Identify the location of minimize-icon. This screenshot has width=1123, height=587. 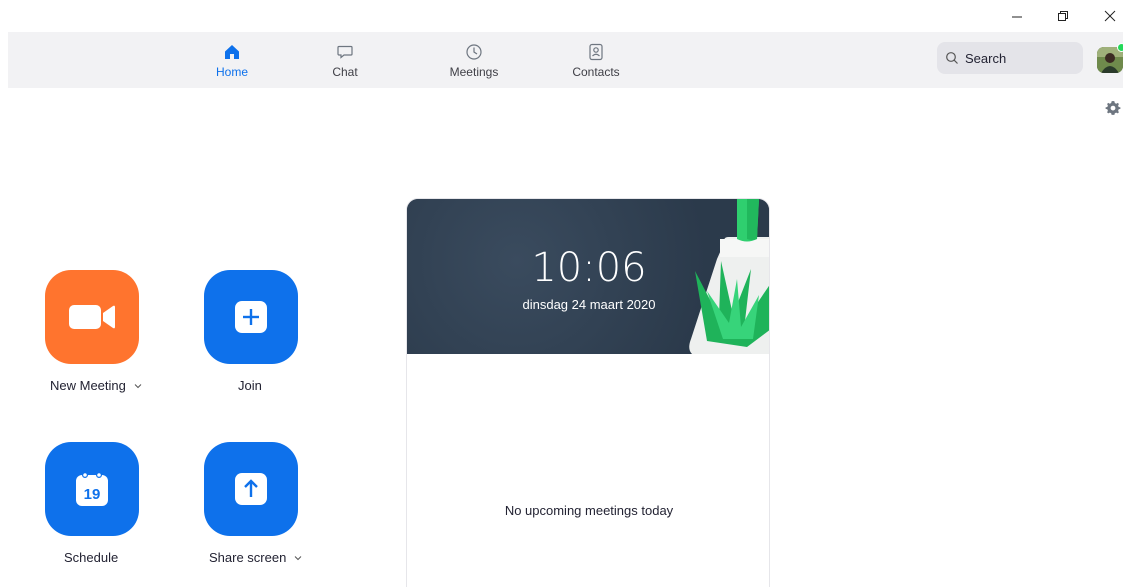
(1017, 17).